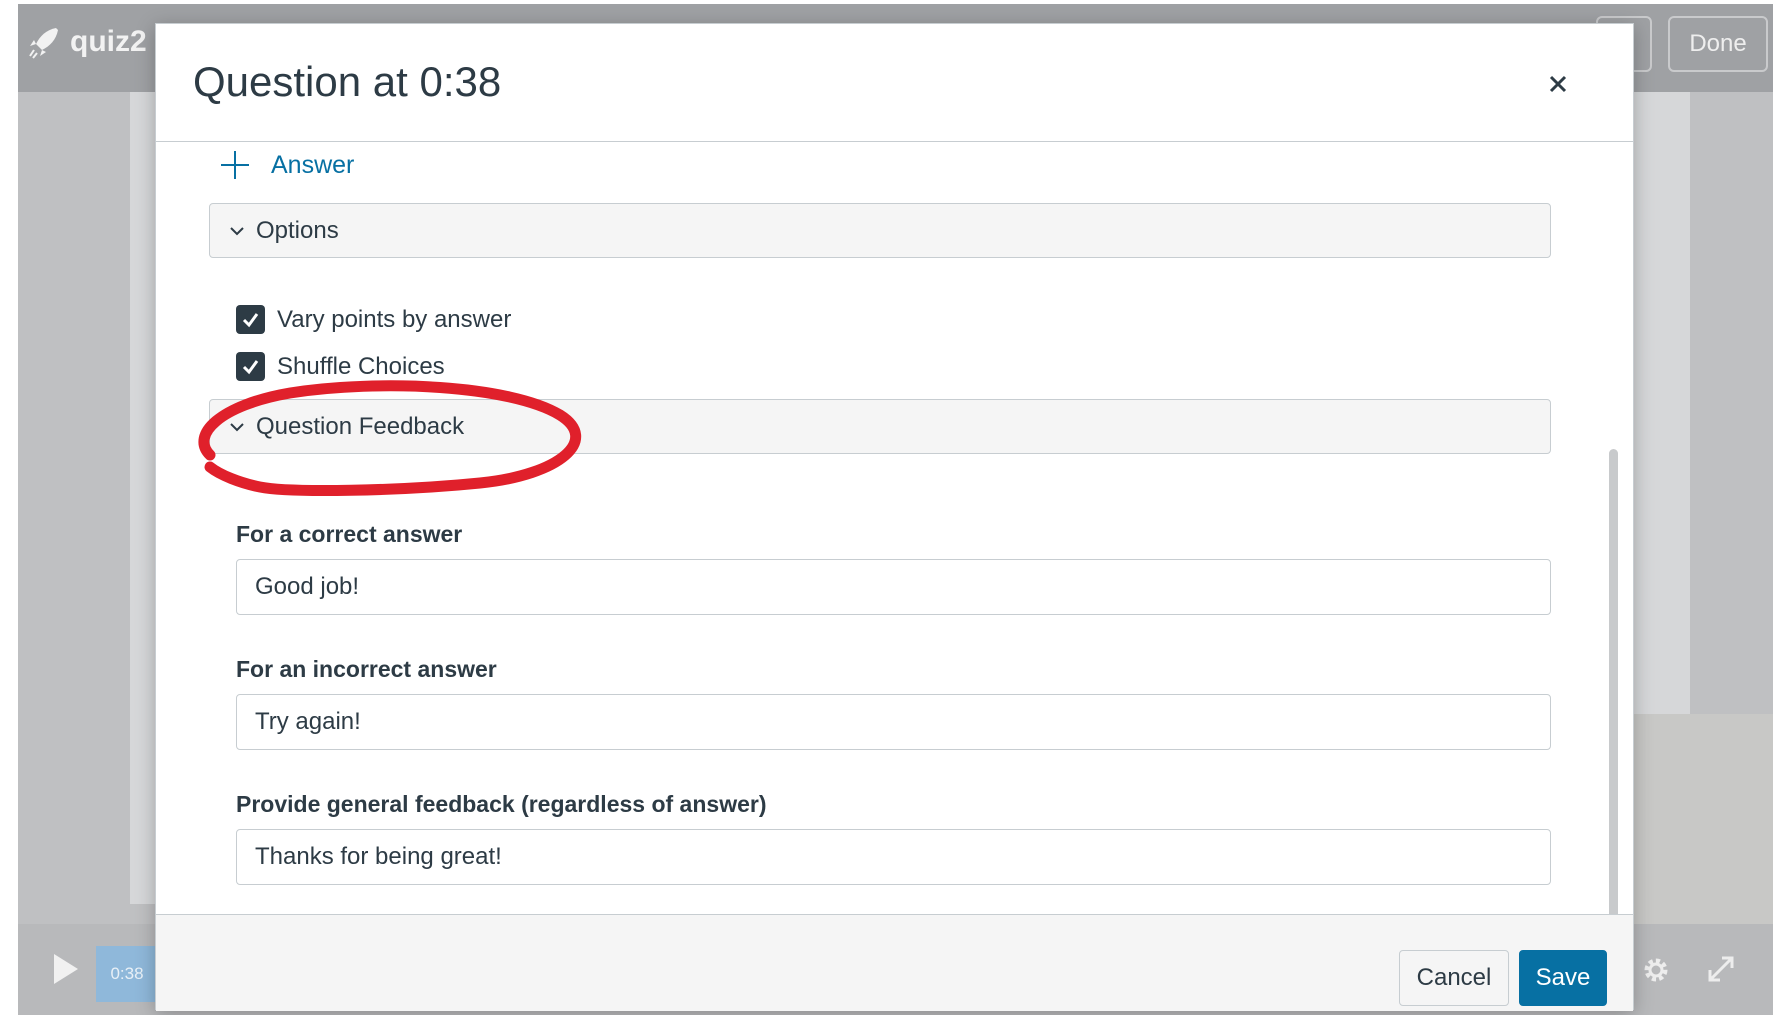  I want to click on add-answer-button: Answer, so click(286, 165).